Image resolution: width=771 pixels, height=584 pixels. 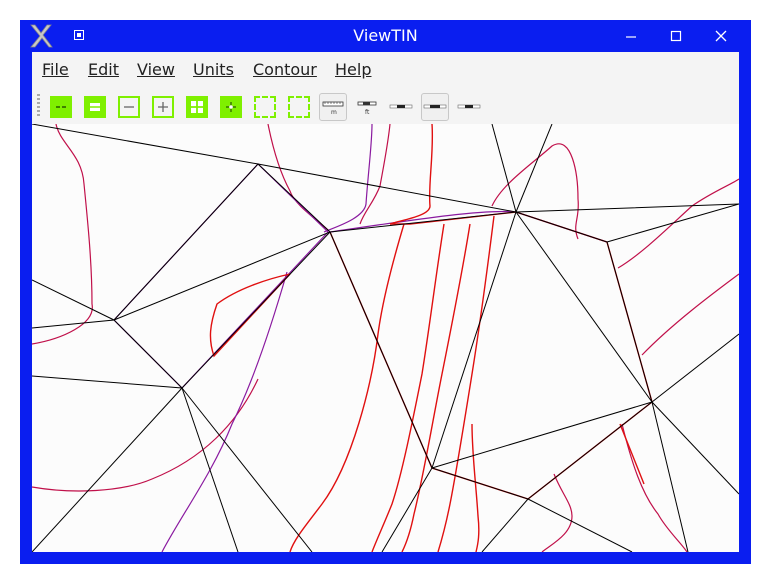 What do you see at coordinates (367, 107) in the screenshot?
I see `scale-feet-button` at bounding box center [367, 107].